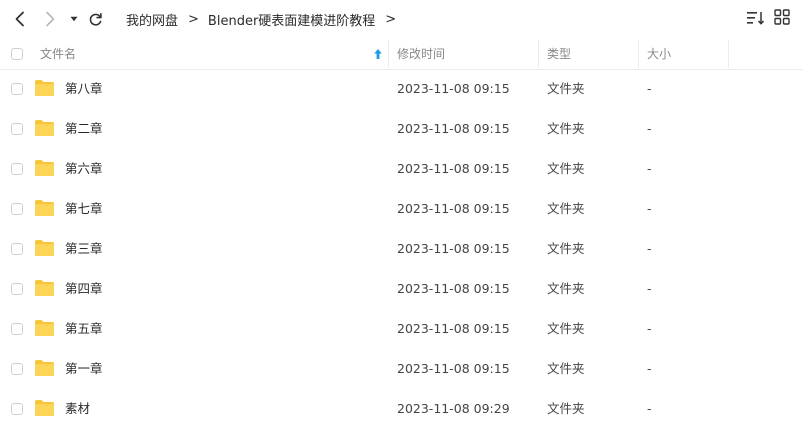 This screenshot has height=429, width=803. I want to click on history-dropdown-button, so click(74, 19).